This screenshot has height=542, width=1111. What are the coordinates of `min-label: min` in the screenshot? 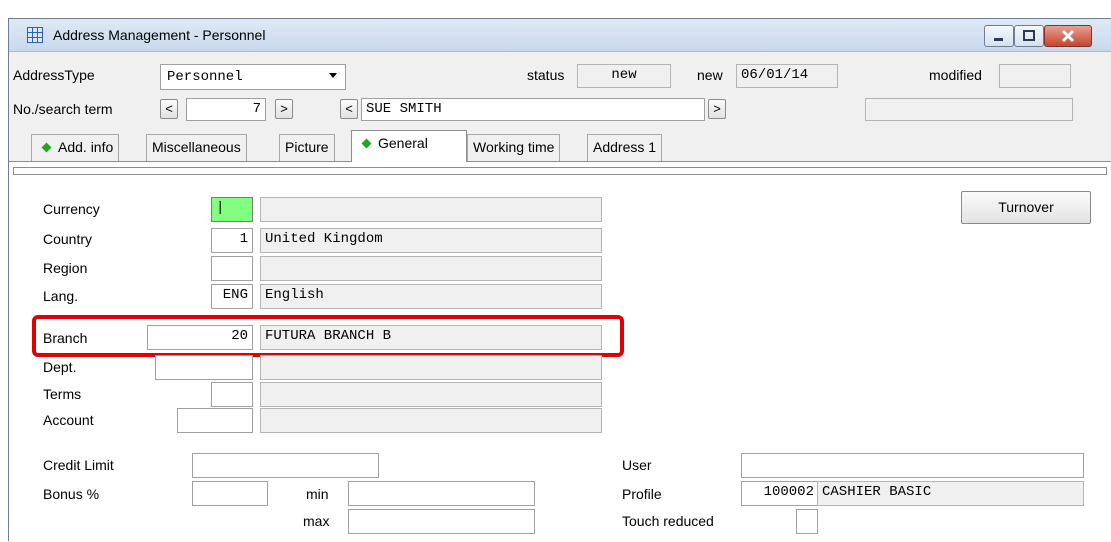 It's located at (317, 494).